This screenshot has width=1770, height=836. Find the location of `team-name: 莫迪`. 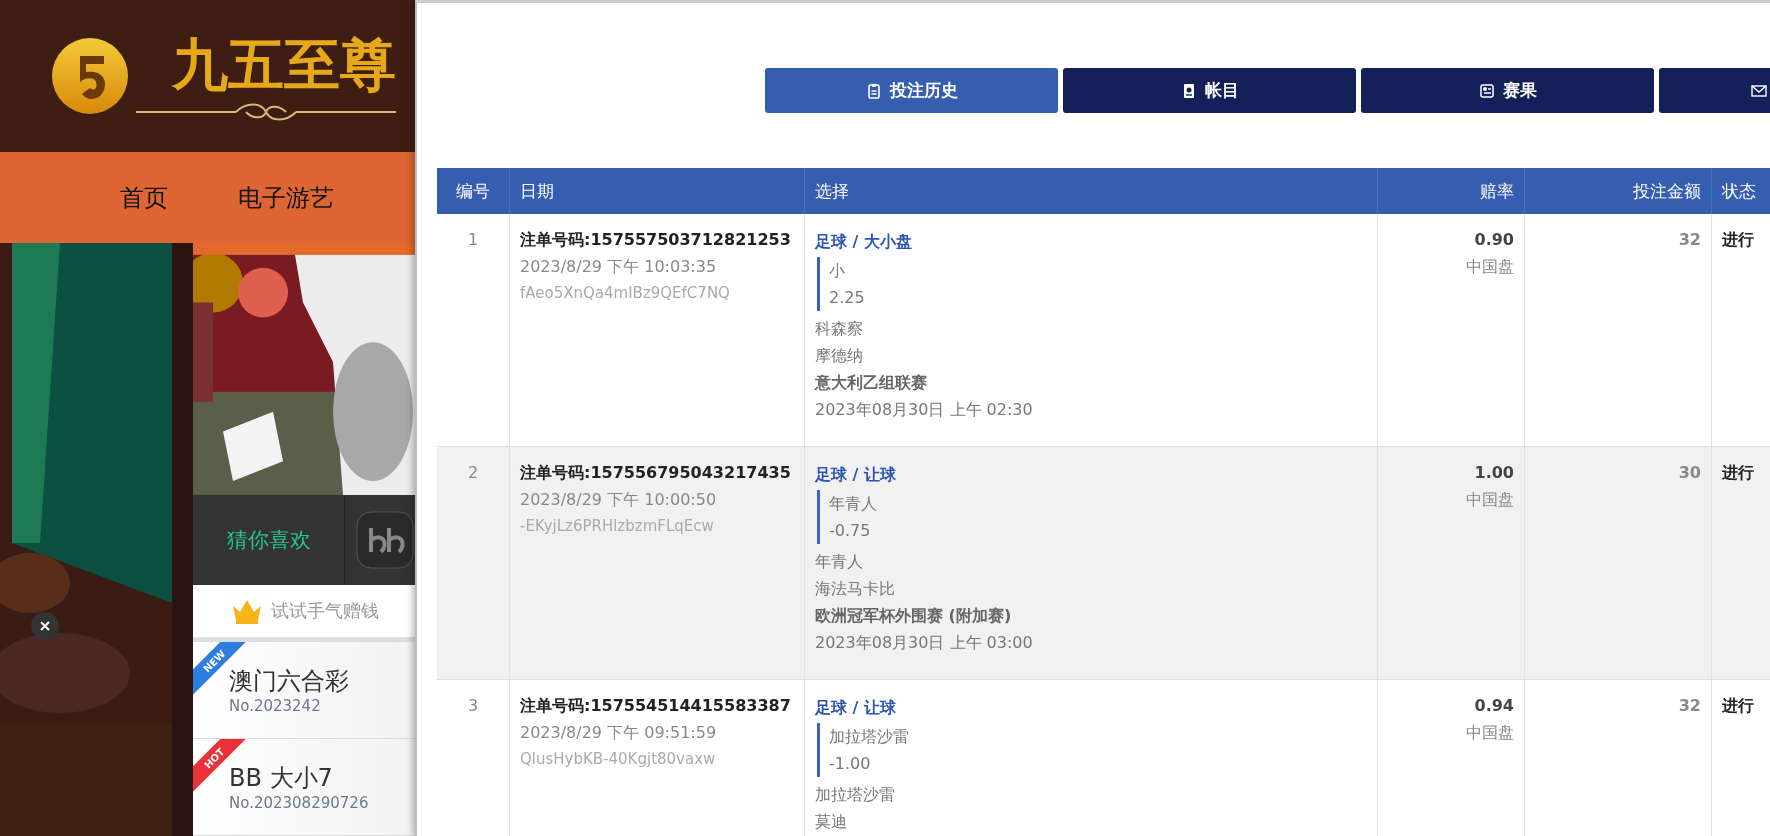

team-name: 莫迪 is located at coordinates (831, 822).